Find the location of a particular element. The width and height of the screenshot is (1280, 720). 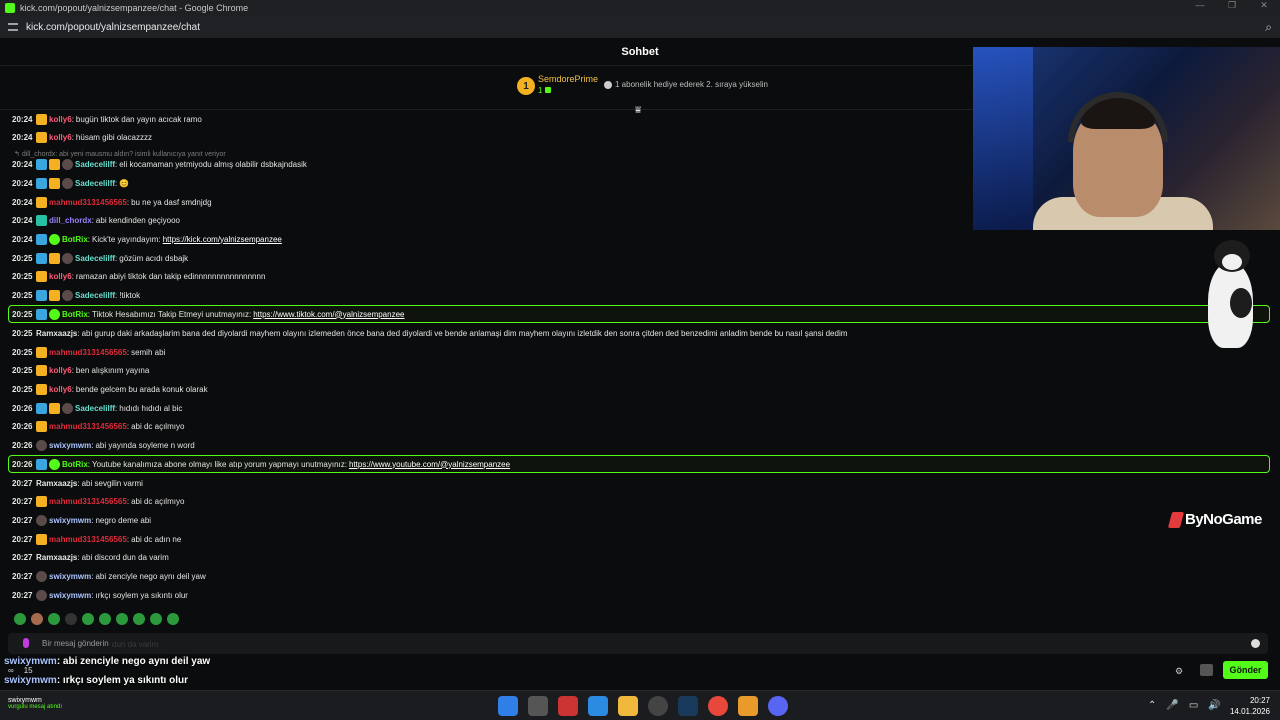

sub-badge-icon is located at coordinates (41, 520).